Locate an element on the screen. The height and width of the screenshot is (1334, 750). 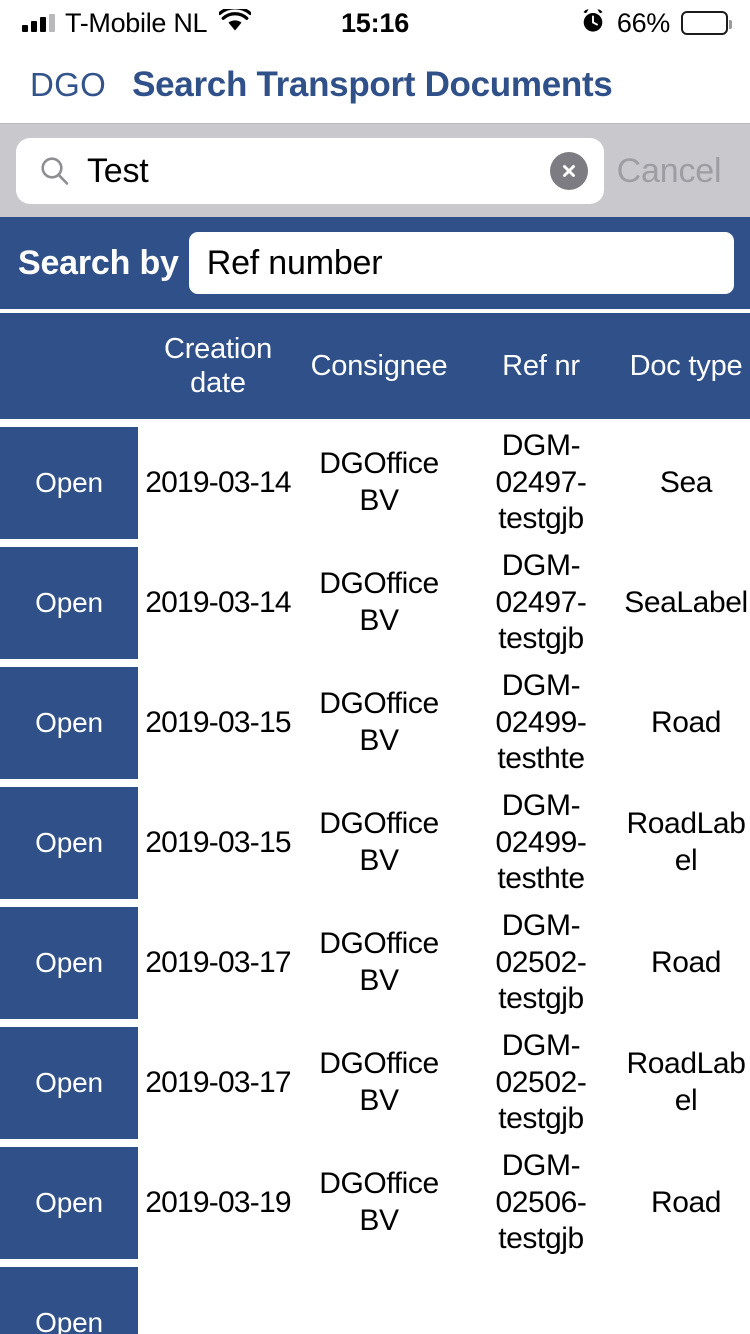
cell-creation-date is located at coordinates (218, 1298).